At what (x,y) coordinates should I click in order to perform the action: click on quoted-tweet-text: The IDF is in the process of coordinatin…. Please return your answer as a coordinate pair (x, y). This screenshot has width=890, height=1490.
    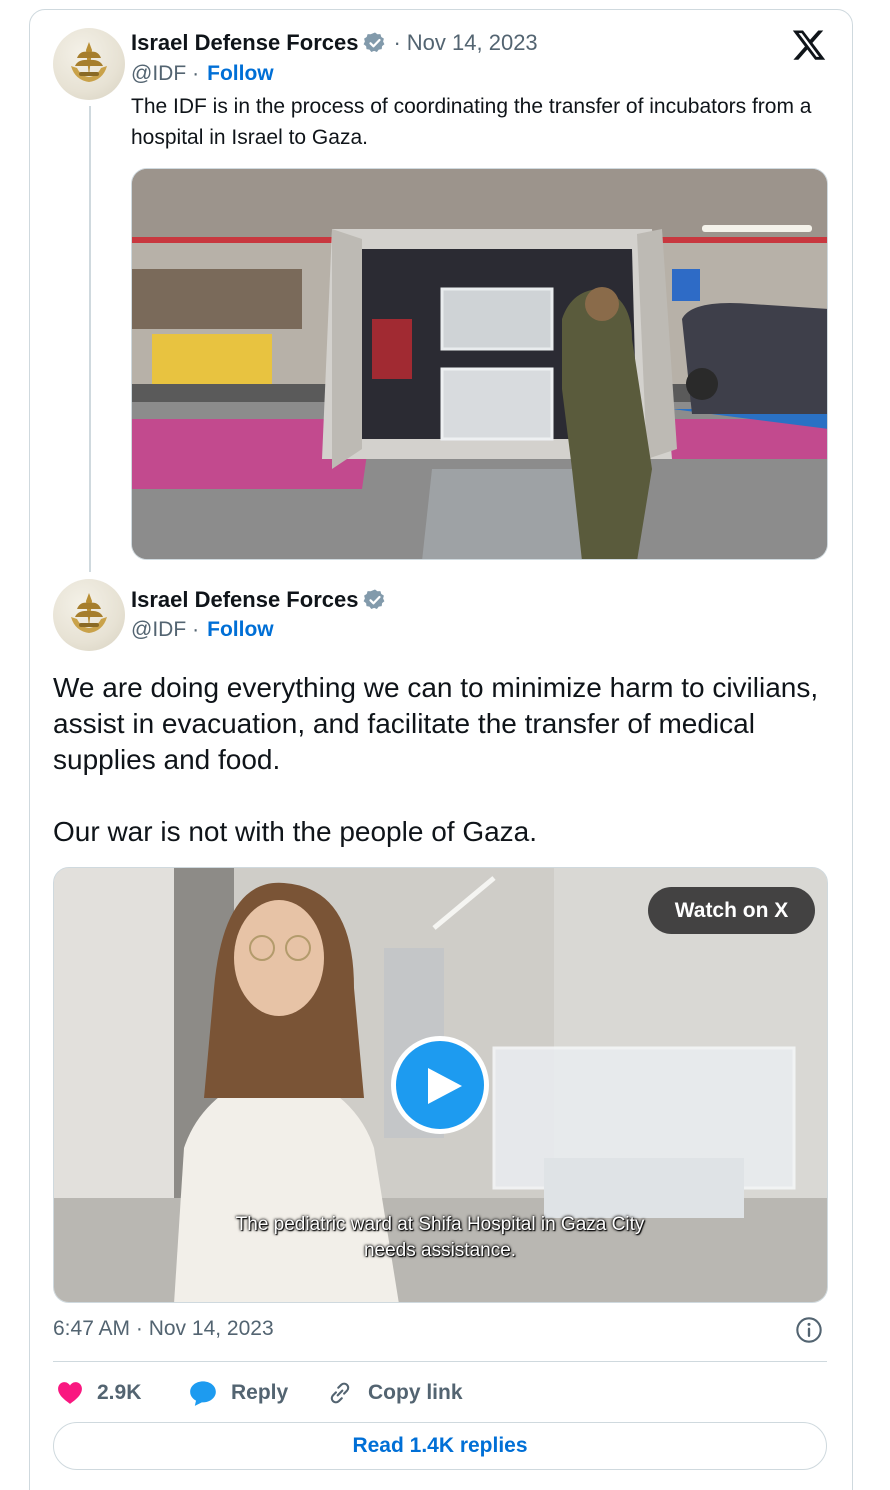
    Looking at the image, I should click on (471, 122).